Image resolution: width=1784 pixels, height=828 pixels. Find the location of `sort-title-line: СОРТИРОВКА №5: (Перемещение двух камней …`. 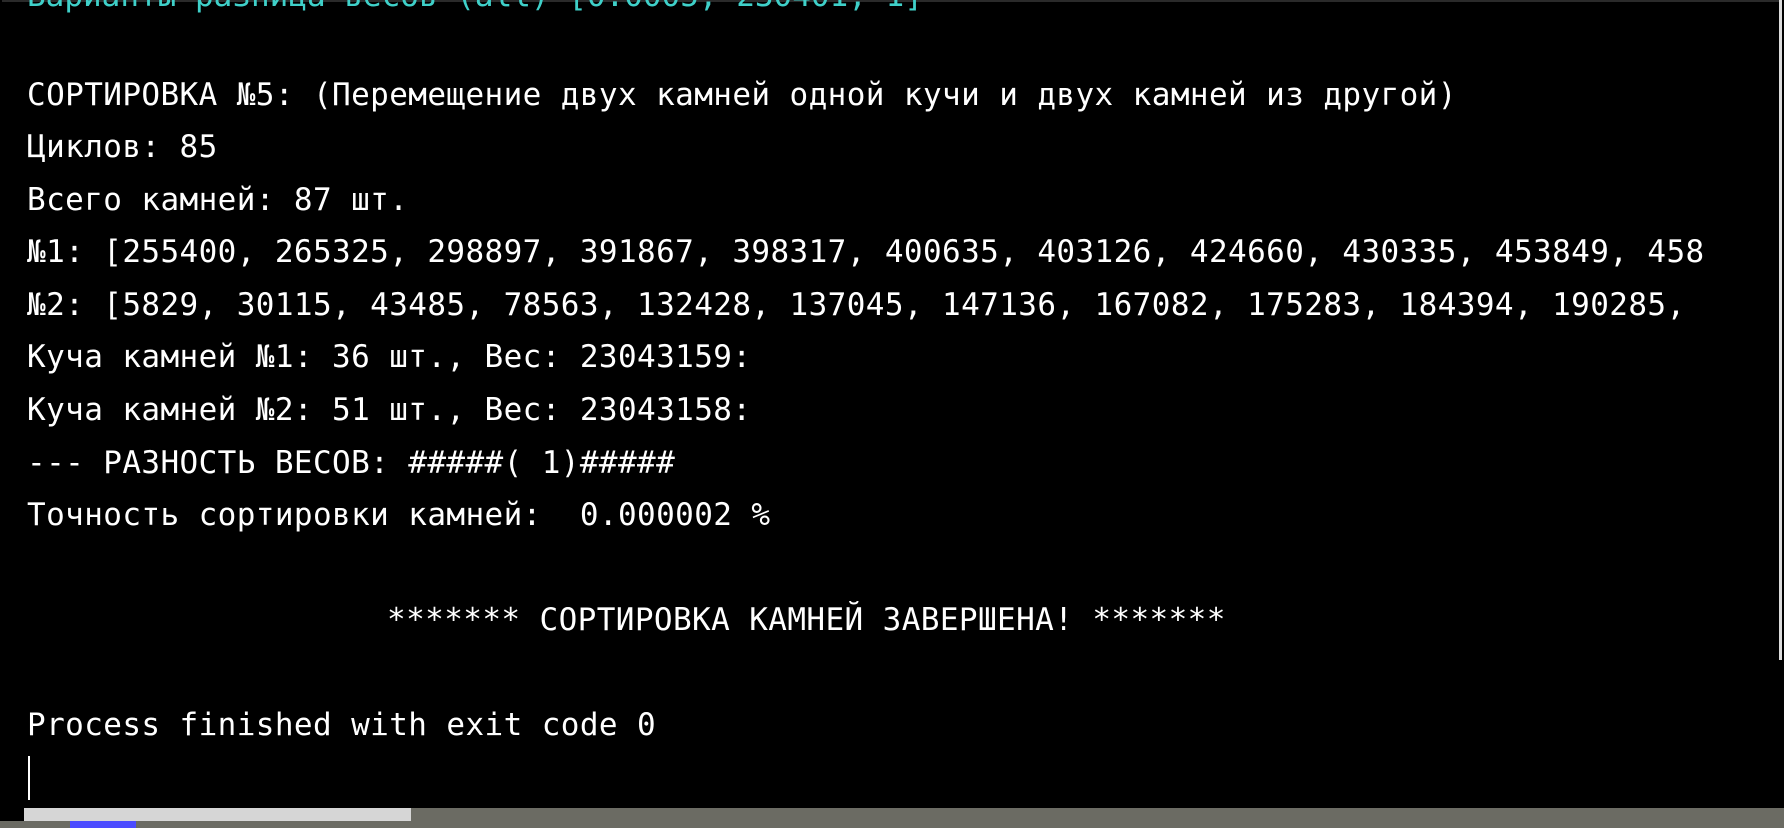

sort-title-line: СОРТИРОВКА №5: (Перемещение двух камней … is located at coordinates (742, 95).